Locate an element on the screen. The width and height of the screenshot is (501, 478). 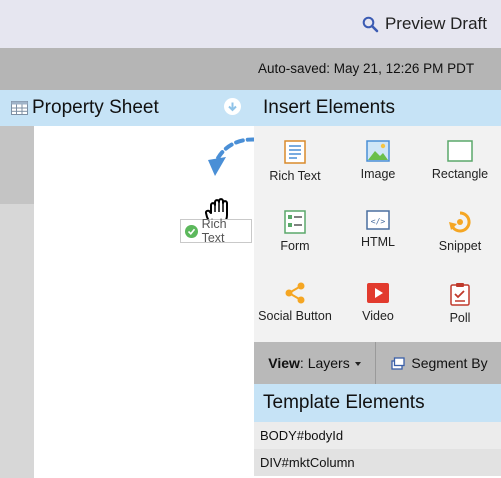
social-share-icon is located at coordinates (295, 293).